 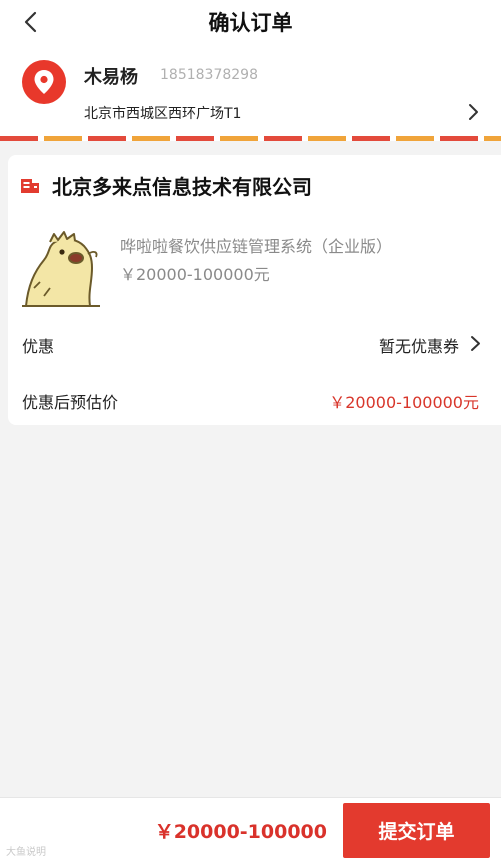 What do you see at coordinates (195, 274) in the screenshot?
I see `product-price: ￥20000-100000元` at bounding box center [195, 274].